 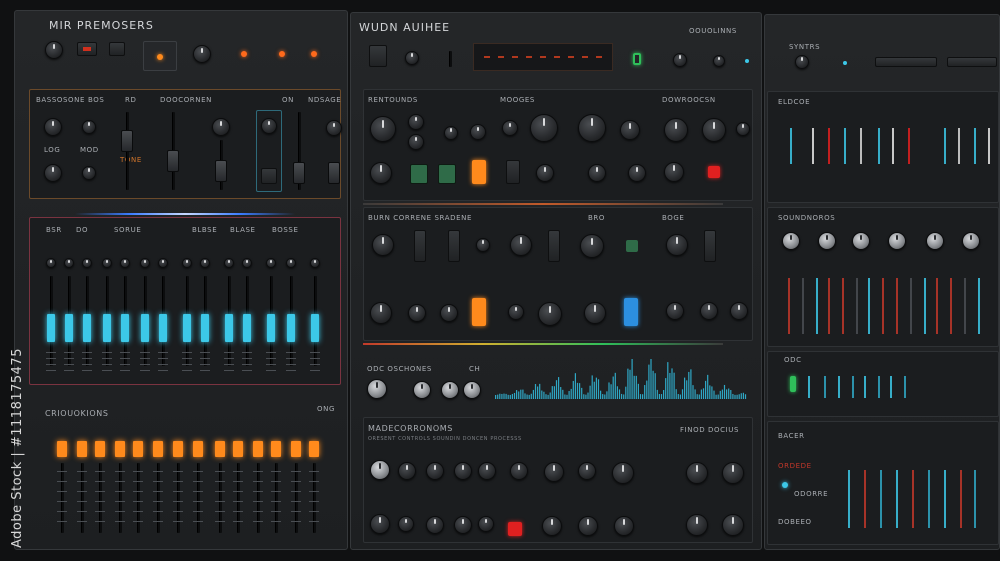 What do you see at coordinates (87, 49) in the screenshot?
I see `red-toggle-button` at bounding box center [87, 49].